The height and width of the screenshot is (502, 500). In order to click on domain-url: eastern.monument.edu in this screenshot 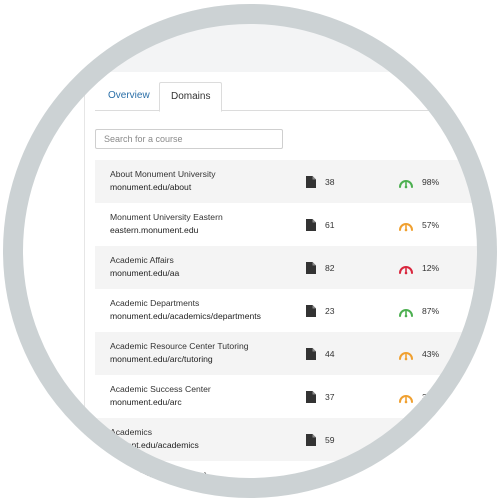, I will do `click(154, 230)`.